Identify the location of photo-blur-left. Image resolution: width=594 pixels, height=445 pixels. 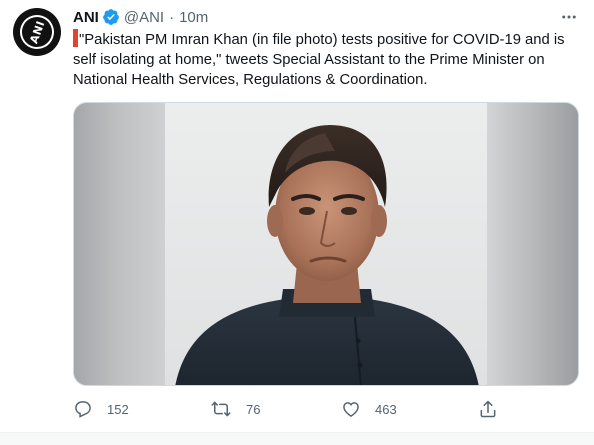
(119, 244).